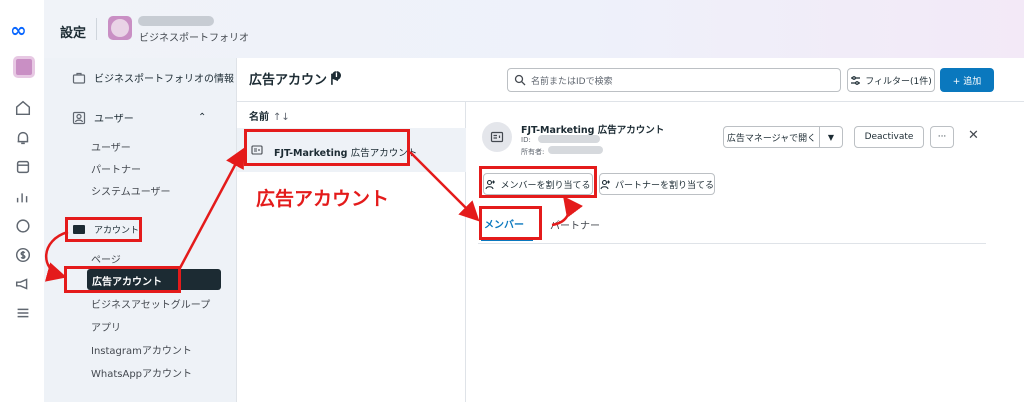 This screenshot has width=1024, height=402. What do you see at coordinates (141, 372) in the screenshot?
I see `sidebar-item-whatsapp-accounts: WhatsAppアカウント` at bounding box center [141, 372].